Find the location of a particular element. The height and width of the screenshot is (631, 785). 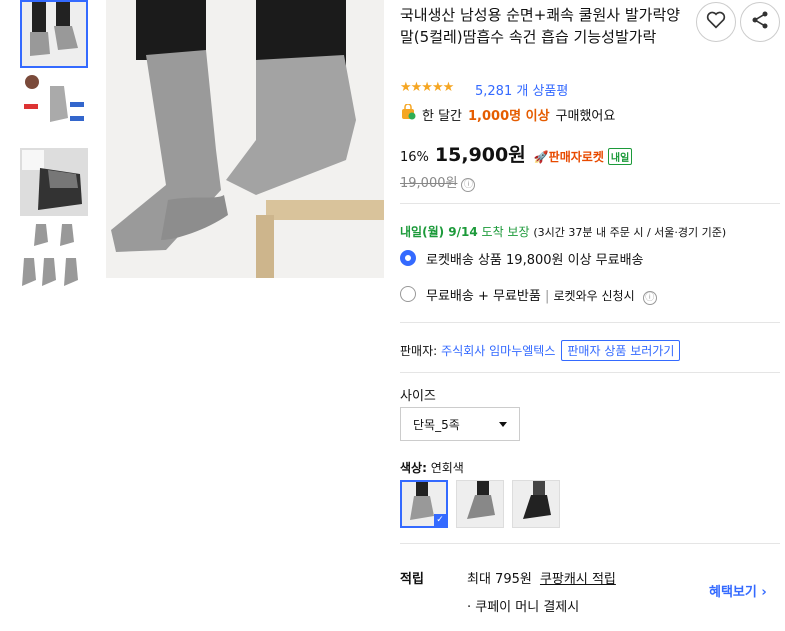

seller-products-button: 판매자 상품 보러가기 is located at coordinates (621, 350).